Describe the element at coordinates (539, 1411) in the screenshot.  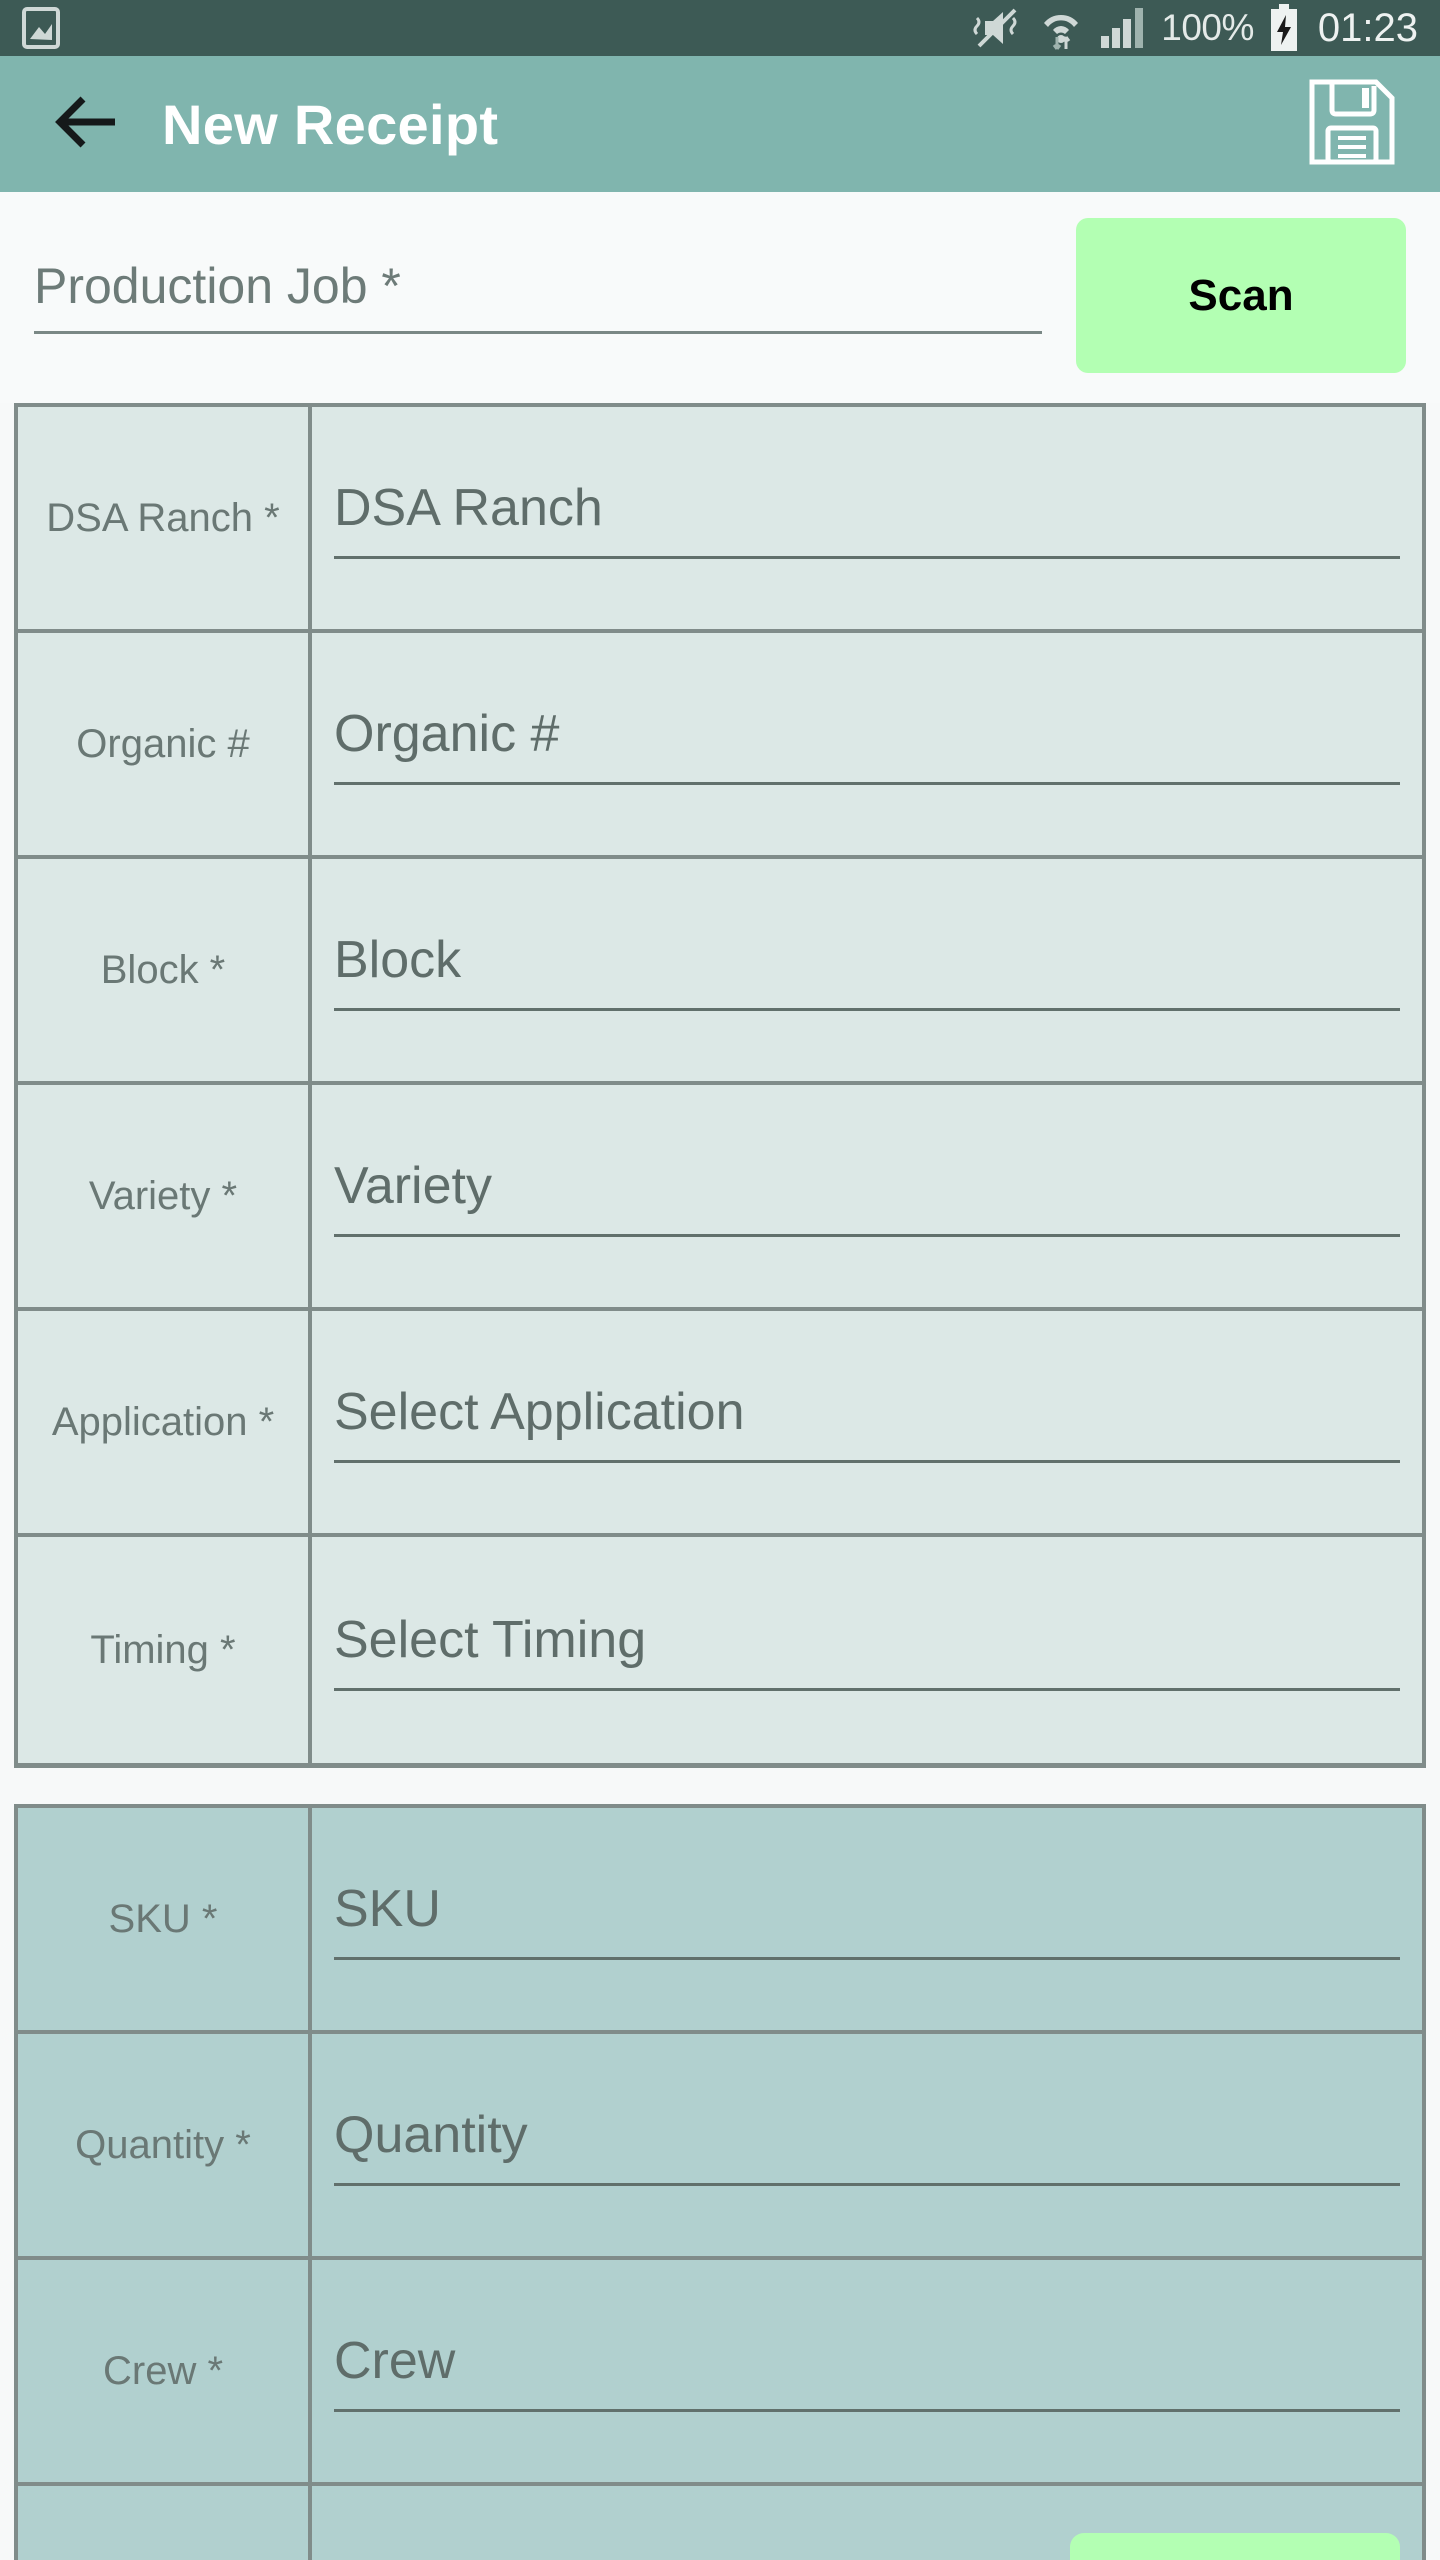
I see `field-placeholder: Select Application` at that location.